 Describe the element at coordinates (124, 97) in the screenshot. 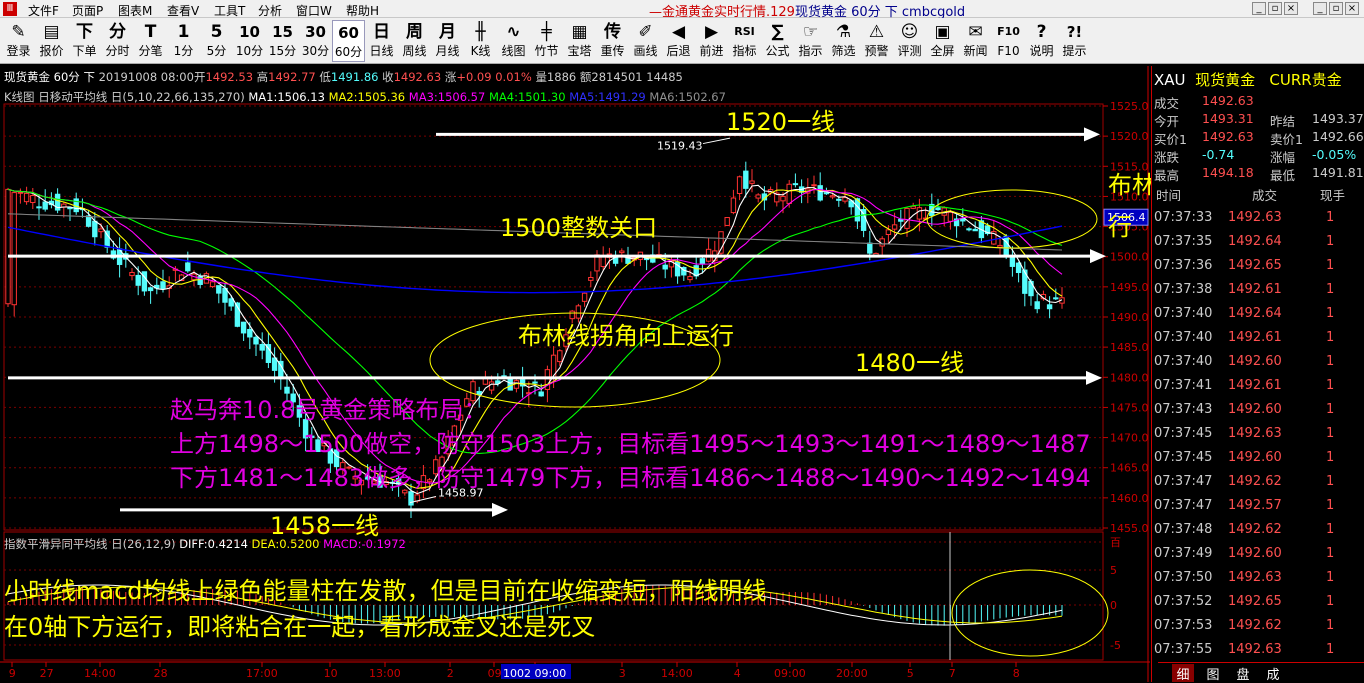

I see `ma-indicator-label: K线图 日移动平均线 日(5,10,22,66,135,270)` at that location.